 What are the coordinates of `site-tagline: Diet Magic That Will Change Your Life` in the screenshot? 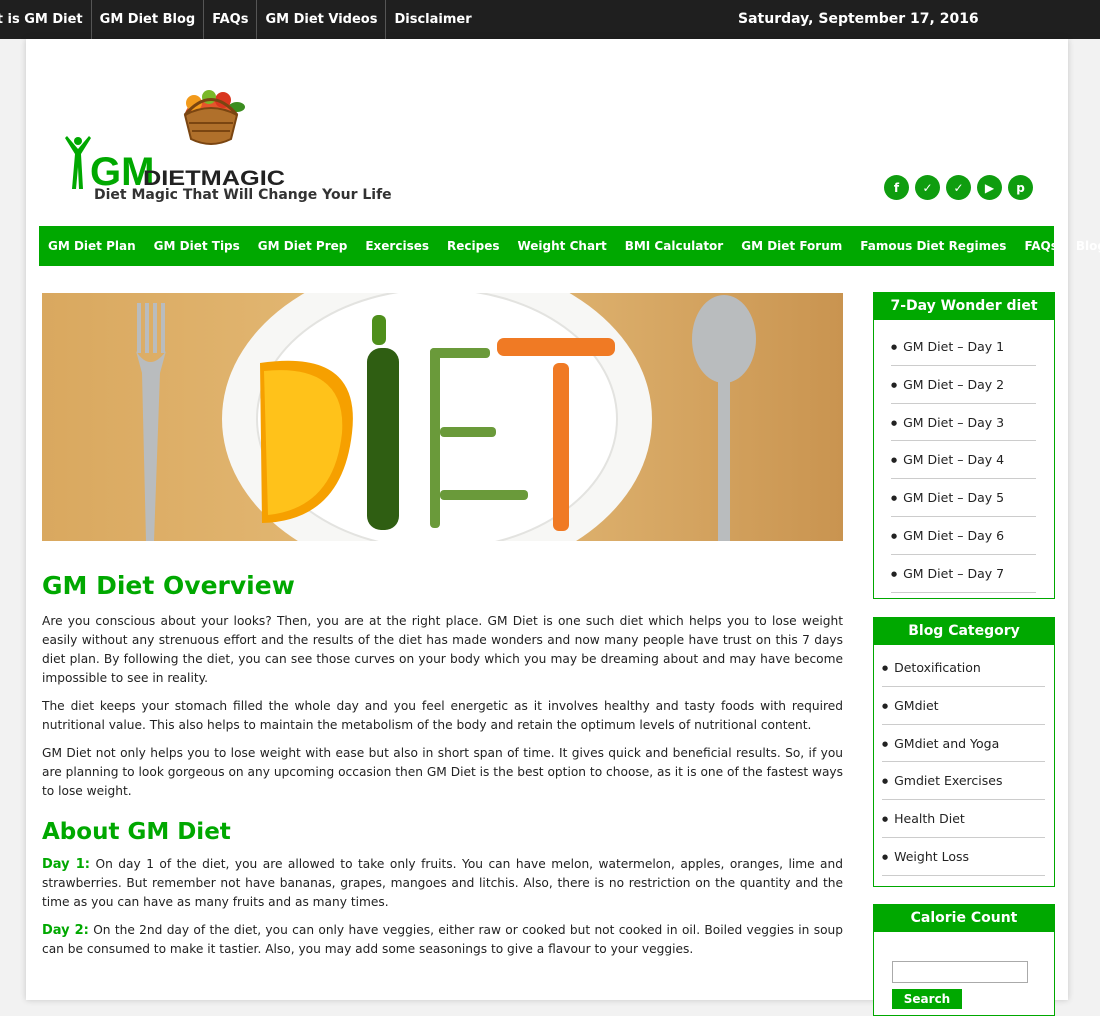 It's located at (243, 195).